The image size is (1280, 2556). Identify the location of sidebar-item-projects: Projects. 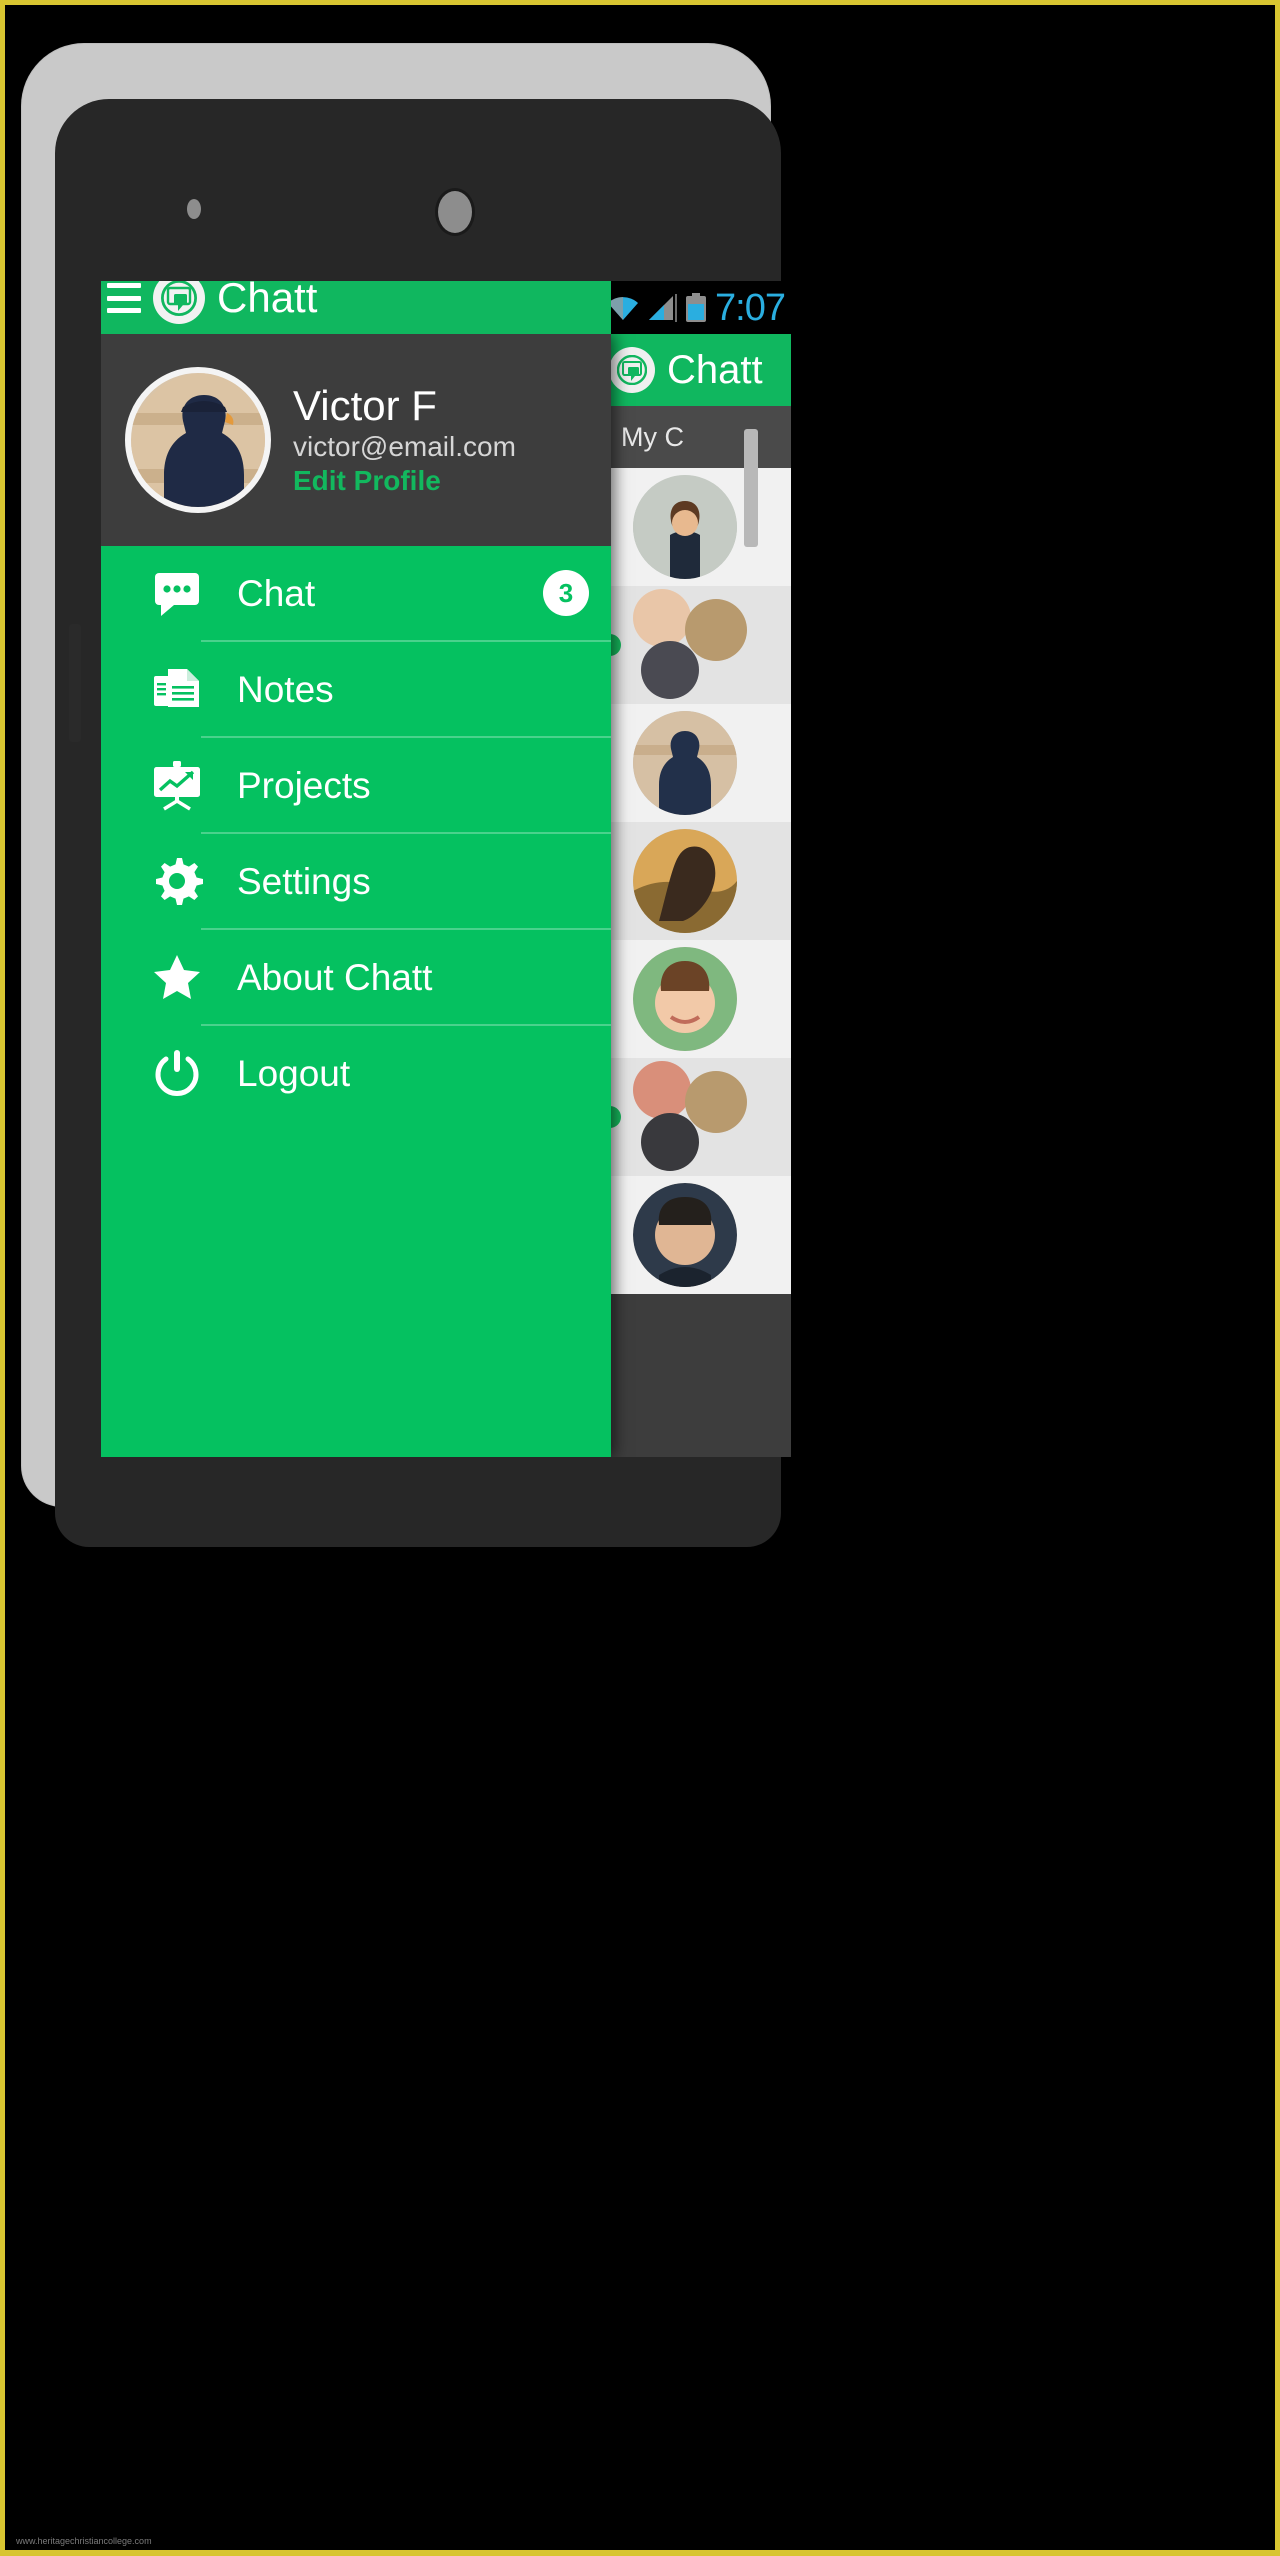
(356, 785).